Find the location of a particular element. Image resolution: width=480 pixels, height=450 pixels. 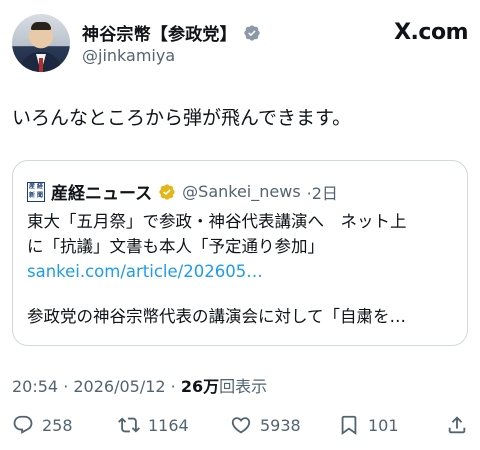

author-handle: @jinkamiya is located at coordinates (128, 55).